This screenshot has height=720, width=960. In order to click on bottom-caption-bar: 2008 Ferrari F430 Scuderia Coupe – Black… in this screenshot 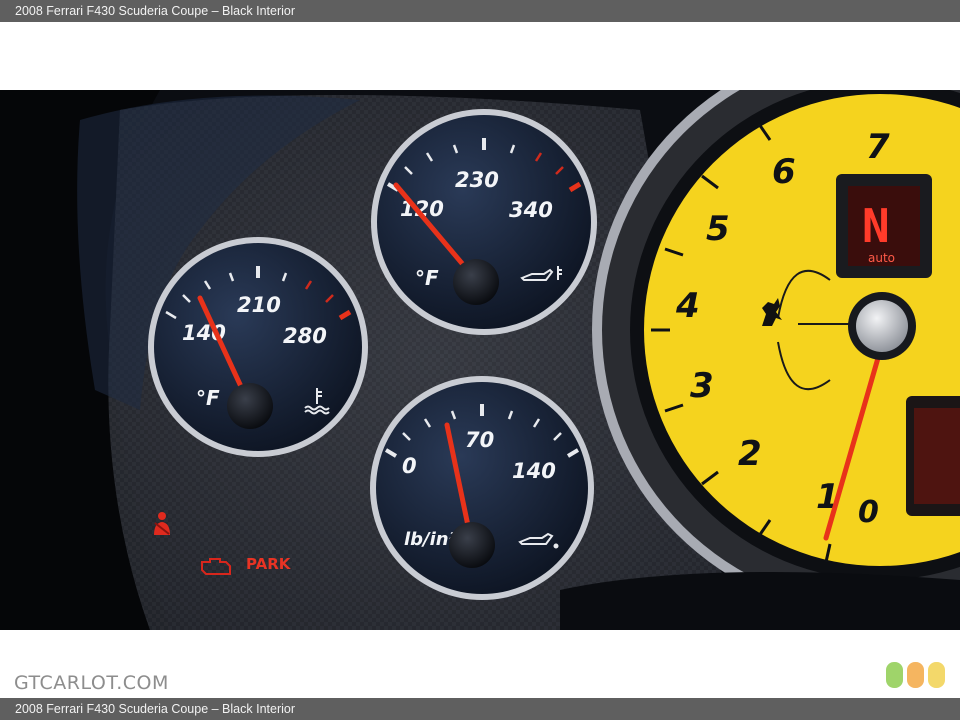, I will do `click(480, 709)`.